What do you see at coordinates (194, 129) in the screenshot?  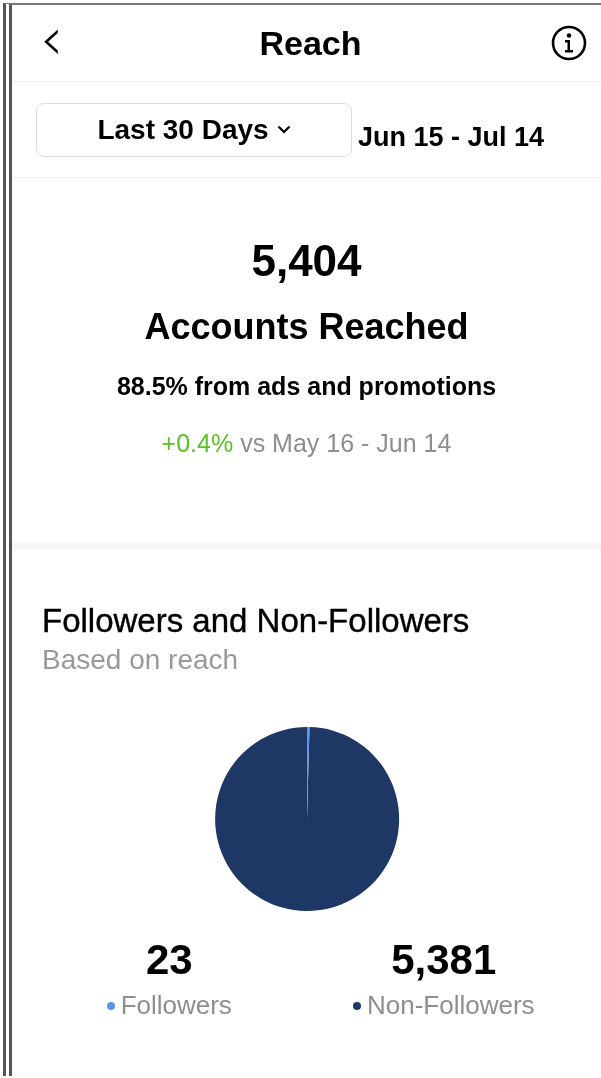 I see `period-dropdown: Last 30 Days` at bounding box center [194, 129].